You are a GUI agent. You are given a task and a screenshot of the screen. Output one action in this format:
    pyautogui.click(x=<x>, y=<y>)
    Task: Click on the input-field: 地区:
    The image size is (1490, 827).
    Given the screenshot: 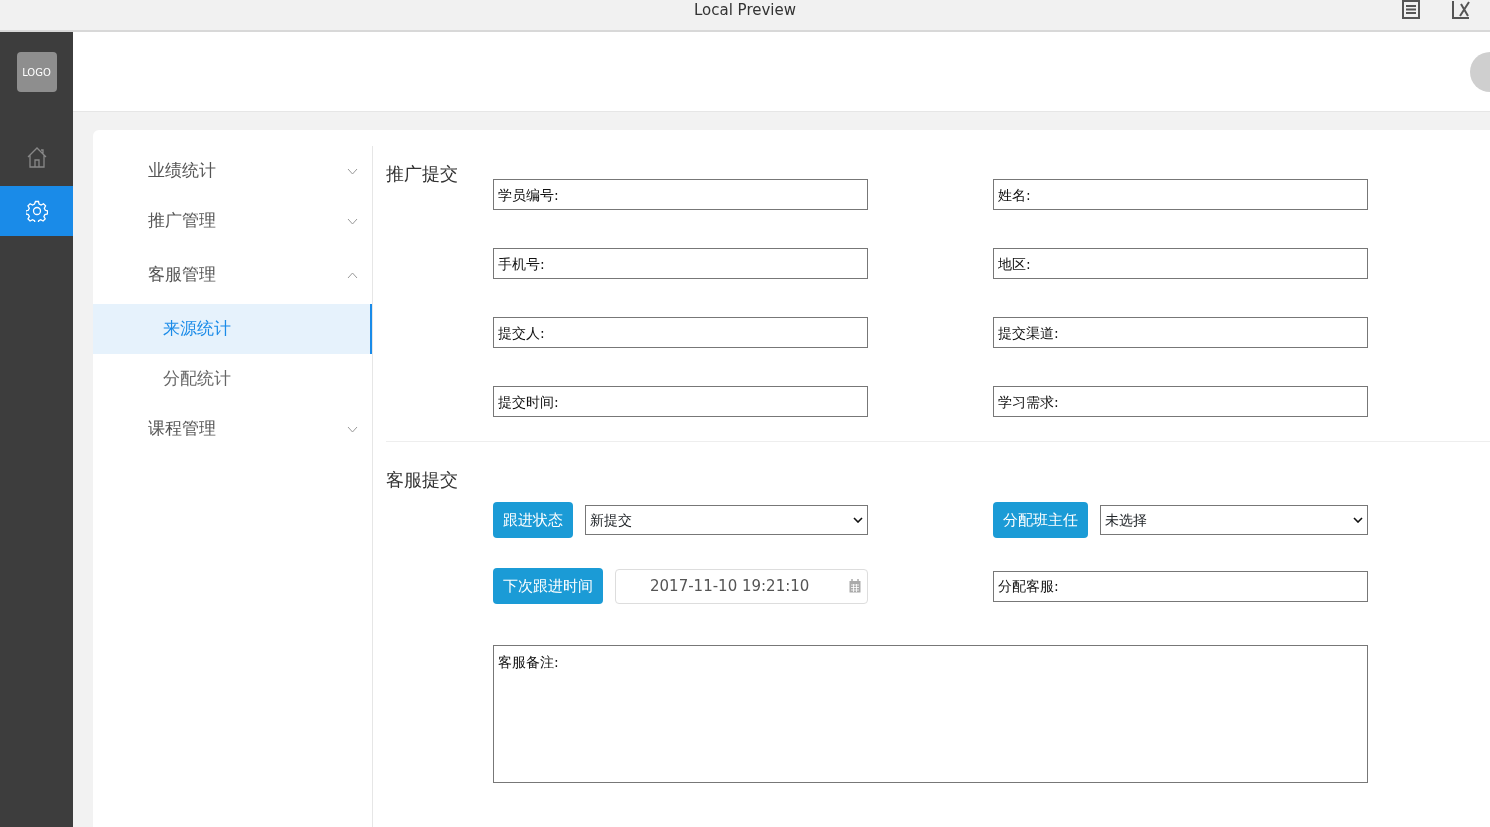 What is the action you would take?
    pyautogui.click(x=1180, y=263)
    